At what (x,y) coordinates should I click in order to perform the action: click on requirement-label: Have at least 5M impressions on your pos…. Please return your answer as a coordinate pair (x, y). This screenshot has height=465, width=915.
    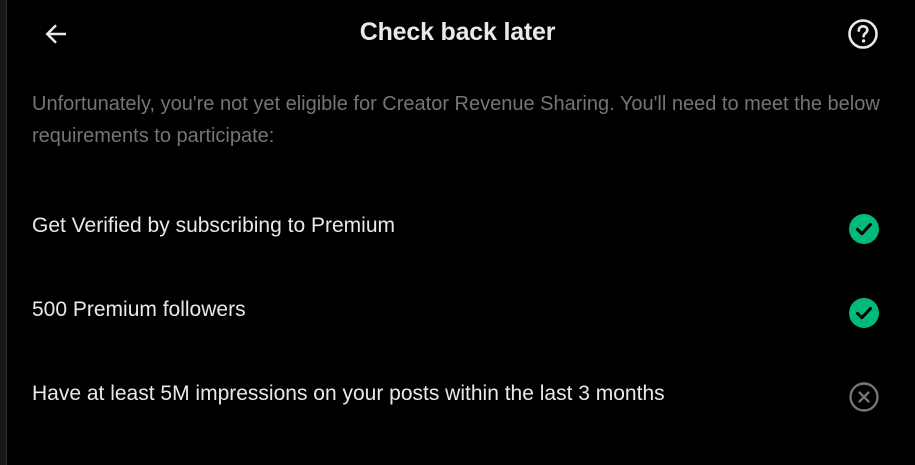
    Looking at the image, I should click on (348, 393).